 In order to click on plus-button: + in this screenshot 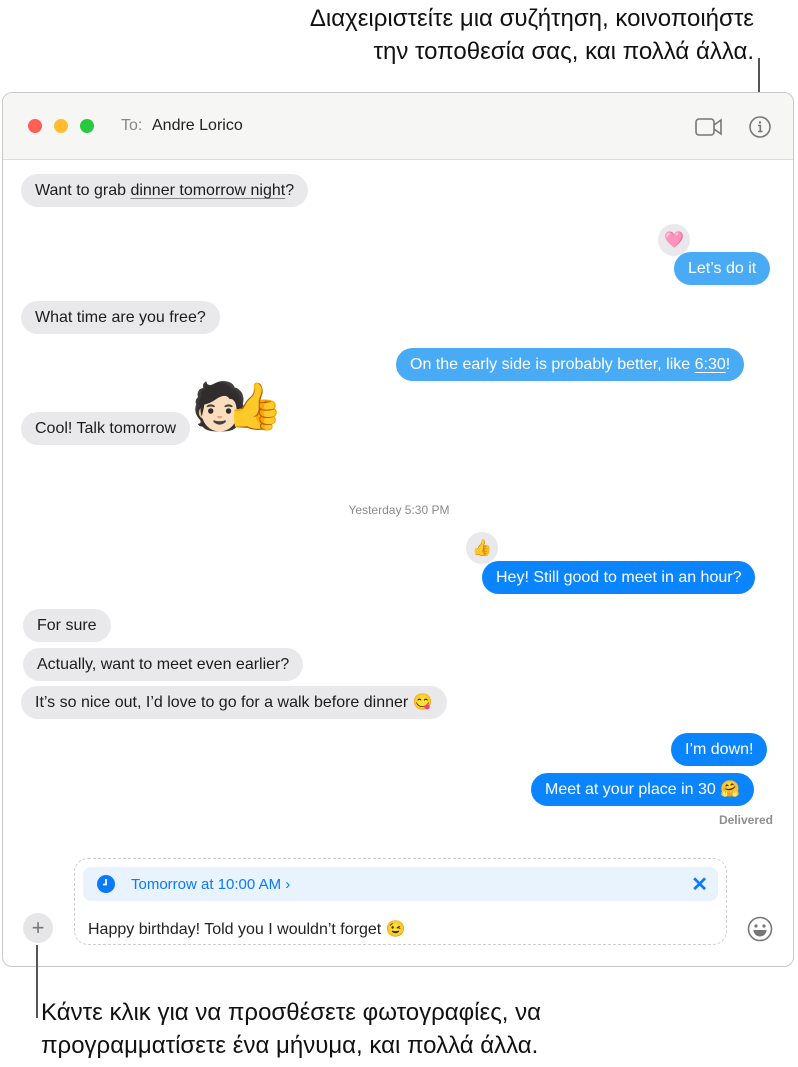, I will do `click(38, 928)`.